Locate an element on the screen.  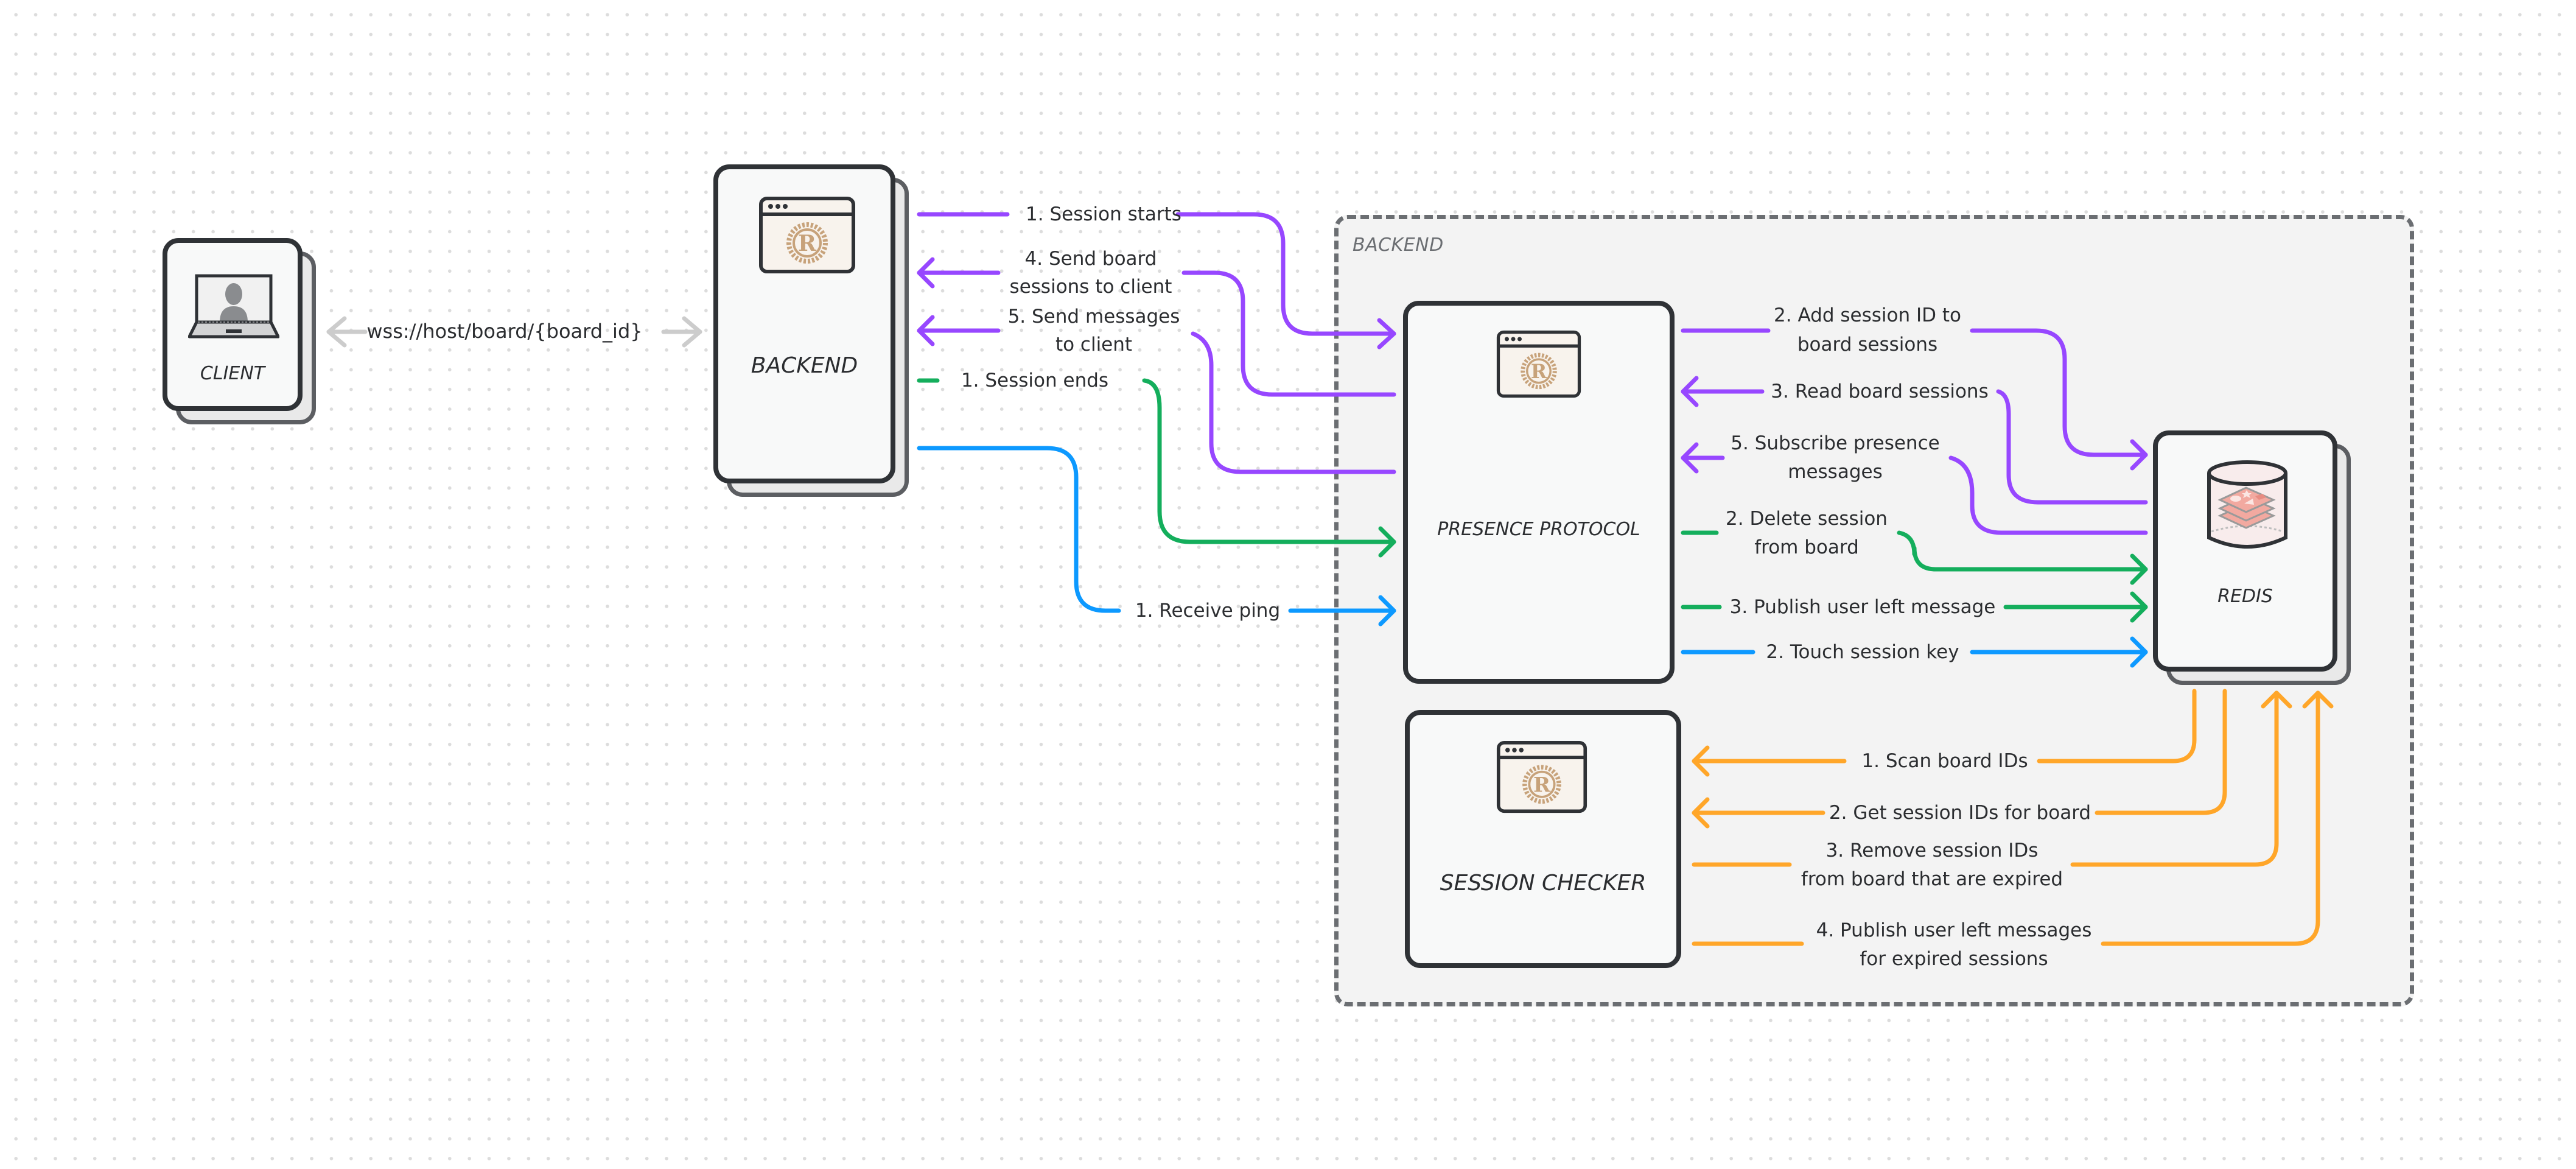
client-node: CLIENT is located at coordinates (240, 331).